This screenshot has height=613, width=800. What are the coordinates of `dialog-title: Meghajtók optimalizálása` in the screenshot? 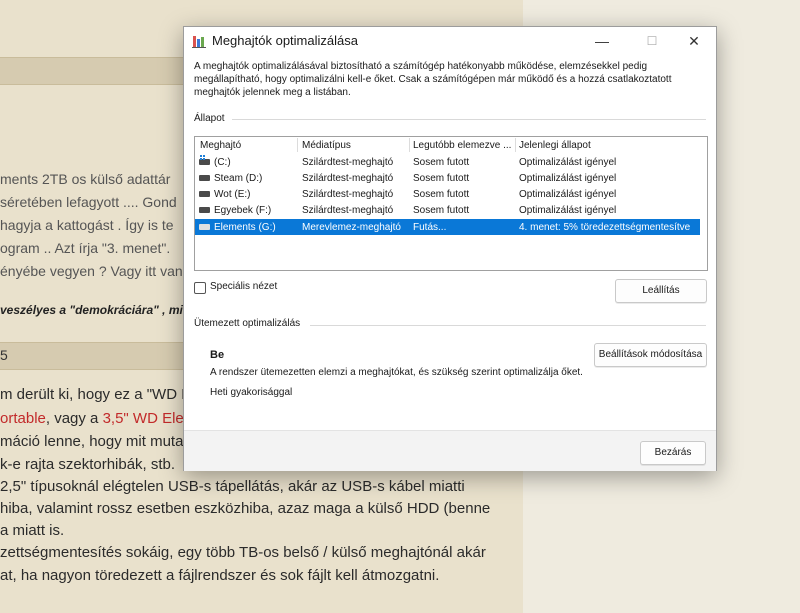 It's located at (285, 40).